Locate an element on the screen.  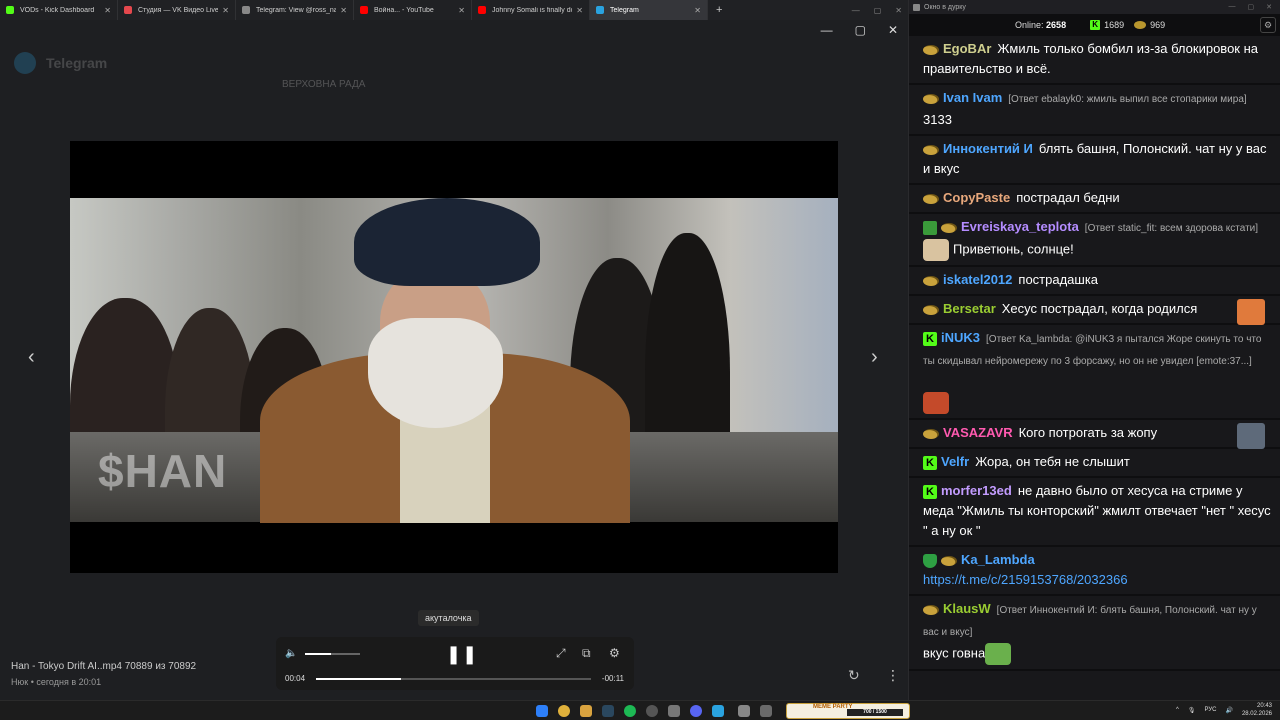
chat-text: Кого потрогать за жопу is located at coordinates (1088, 432).